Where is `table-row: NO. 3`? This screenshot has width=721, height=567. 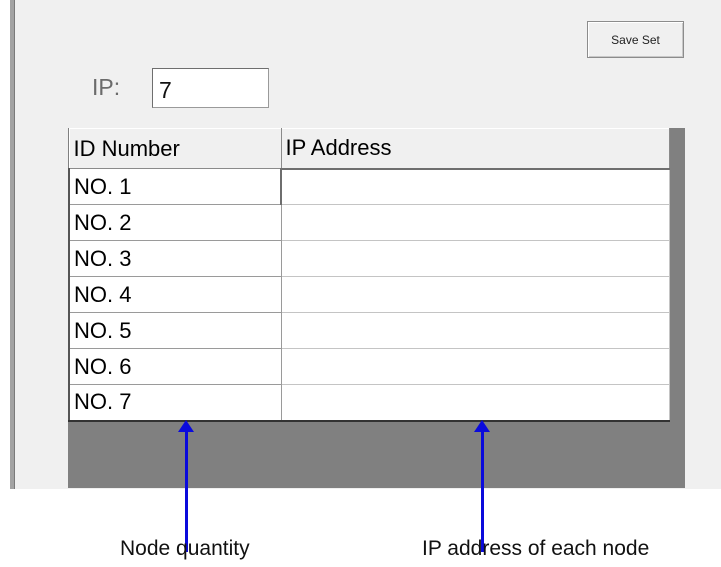 table-row: NO. 3 is located at coordinates (369, 258).